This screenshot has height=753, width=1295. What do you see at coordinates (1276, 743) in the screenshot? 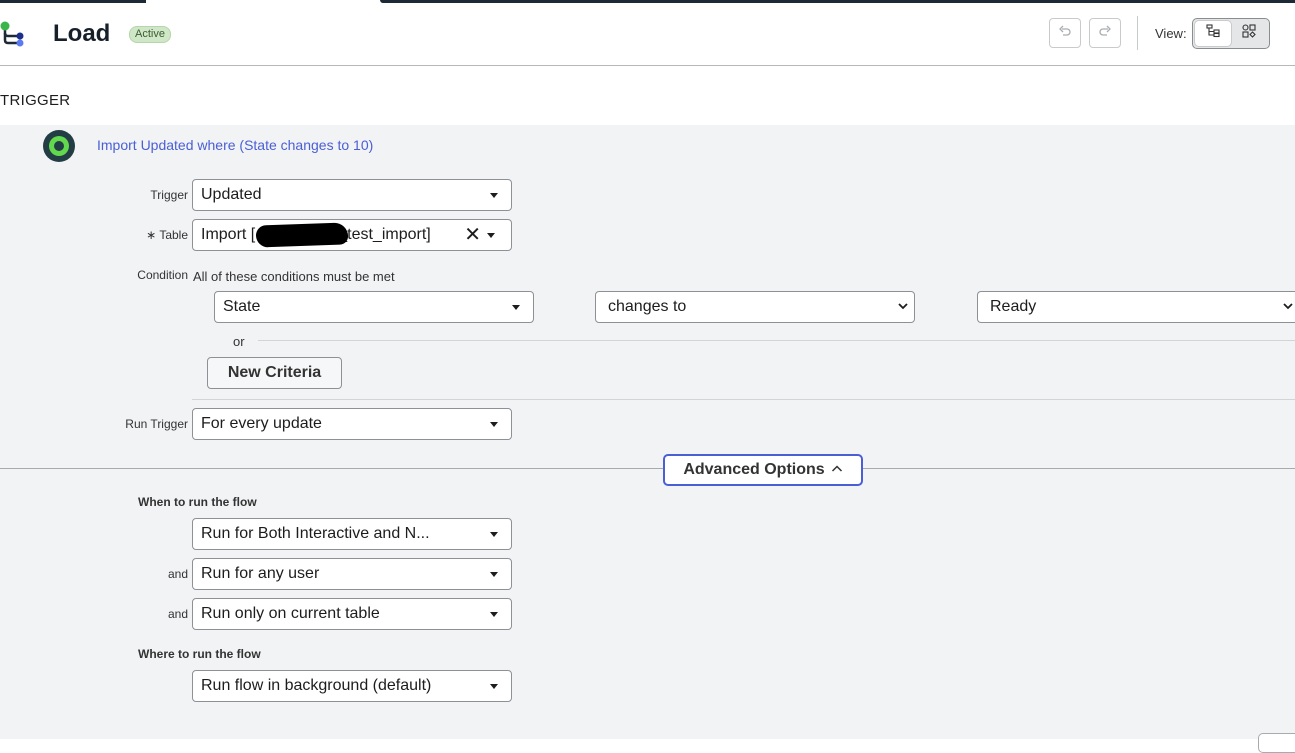
I see `bottom-right-control` at bounding box center [1276, 743].